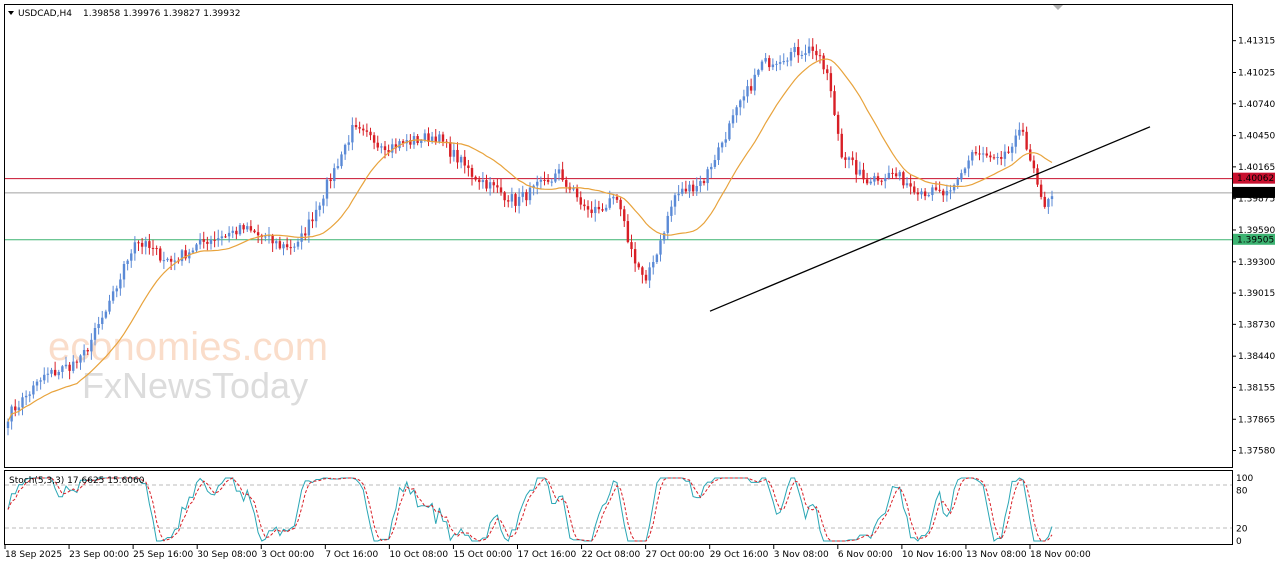 The image size is (1280, 567). What do you see at coordinates (1242, 529) in the screenshot?
I see `stoch-level-label: 20` at bounding box center [1242, 529].